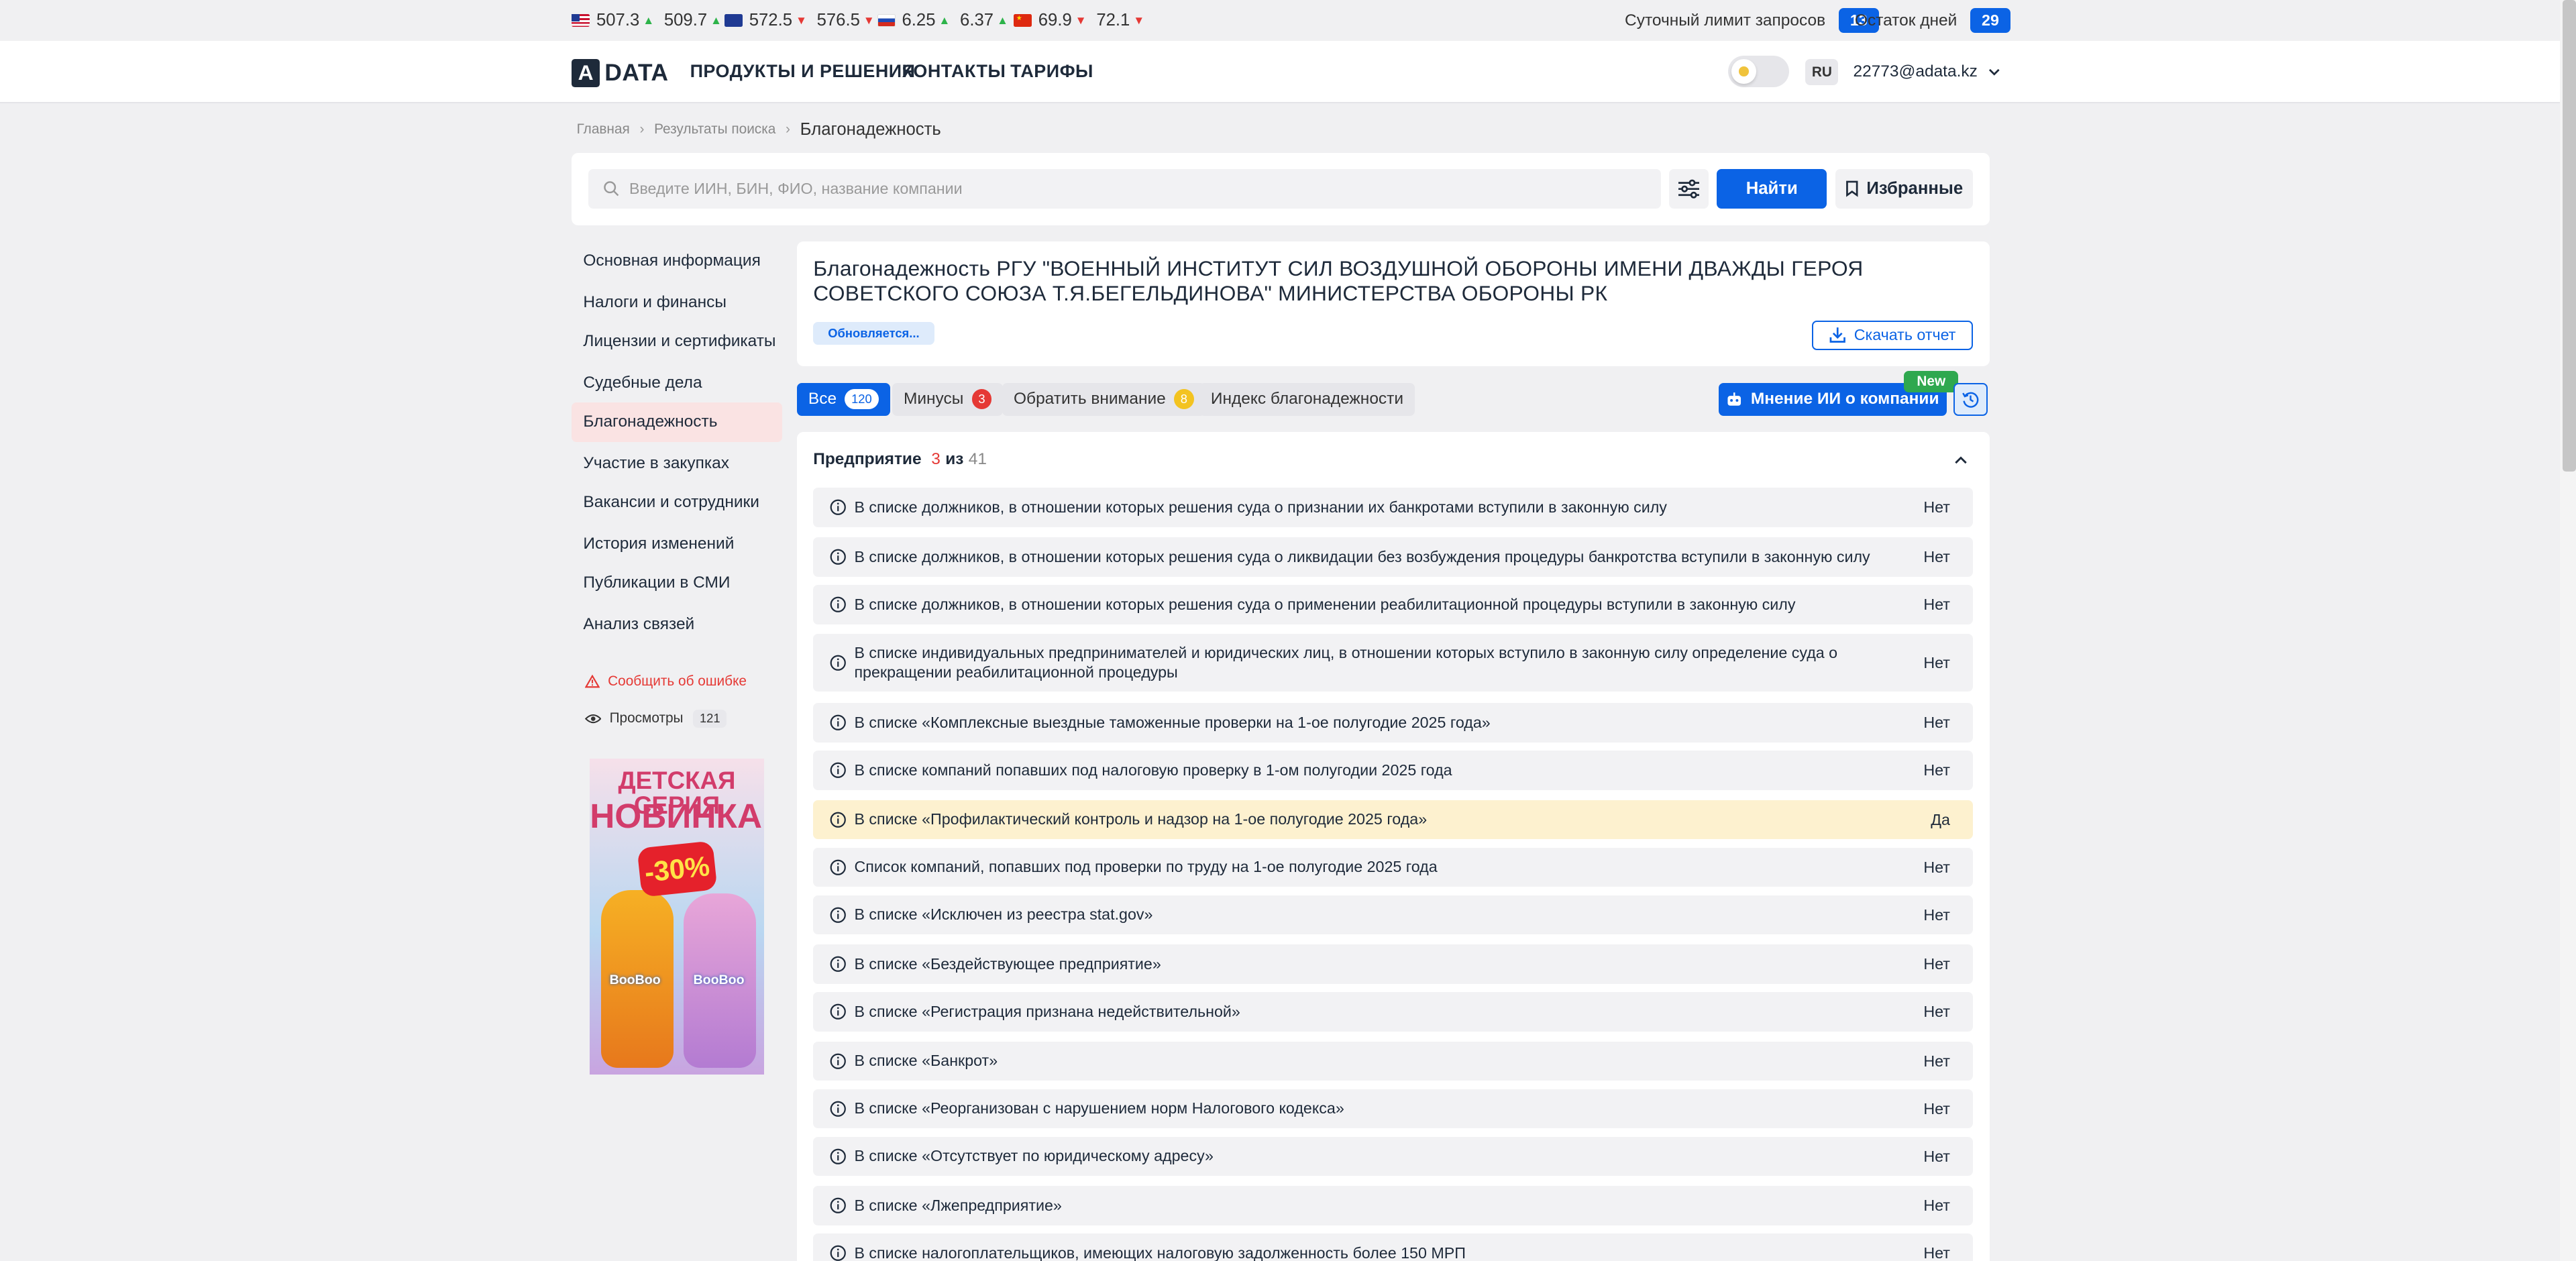 This screenshot has height=1261, width=2576. I want to click on new-badge: New, so click(1931, 382).